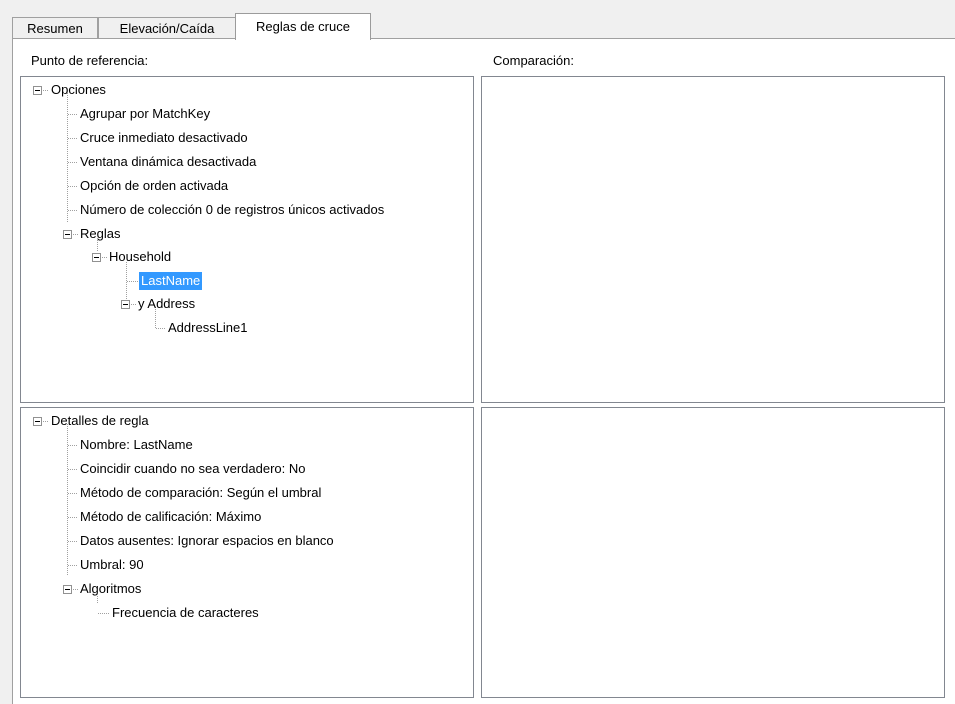 The height and width of the screenshot is (704, 955). I want to click on tree-node-algorithm: Frecuencia de caracteres, so click(246, 614).